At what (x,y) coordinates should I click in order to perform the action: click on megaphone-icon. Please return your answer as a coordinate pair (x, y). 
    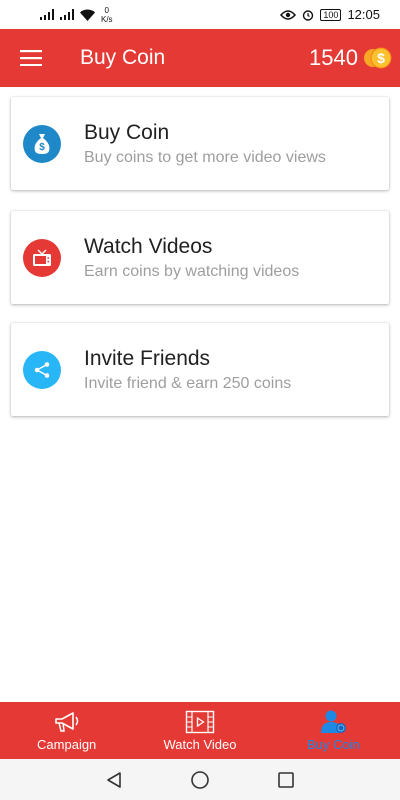
    Looking at the image, I should click on (67, 722).